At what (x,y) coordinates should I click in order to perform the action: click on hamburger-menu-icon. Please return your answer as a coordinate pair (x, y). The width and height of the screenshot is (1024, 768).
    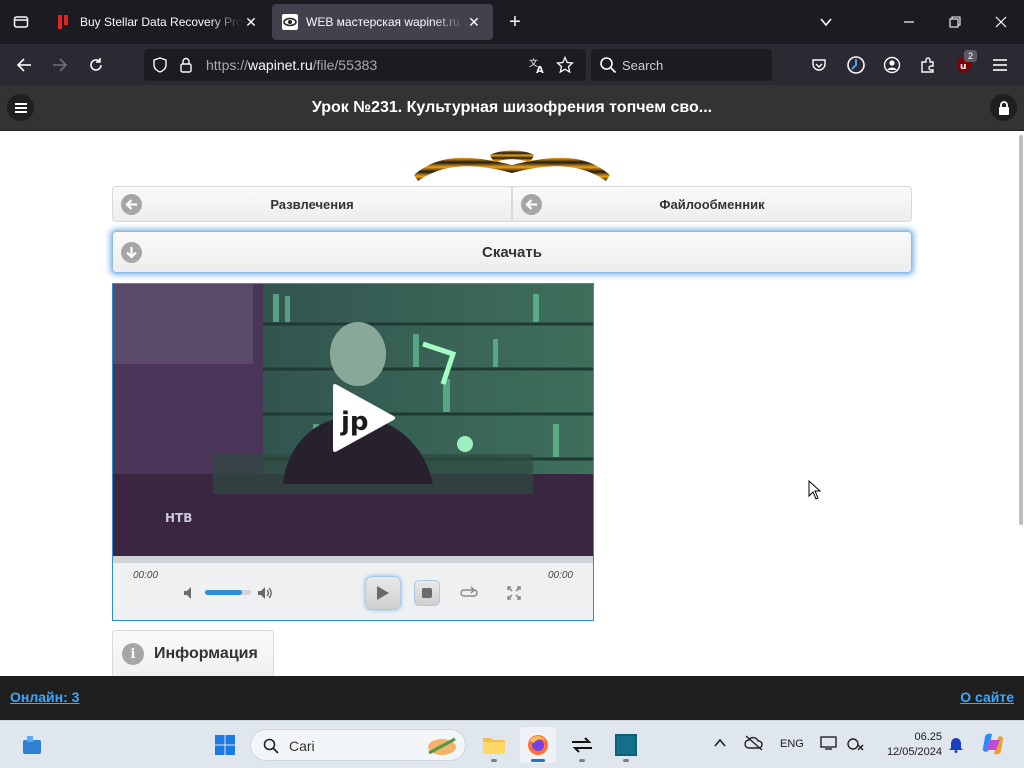
    Looking at the image, I should click on (1000, 65).